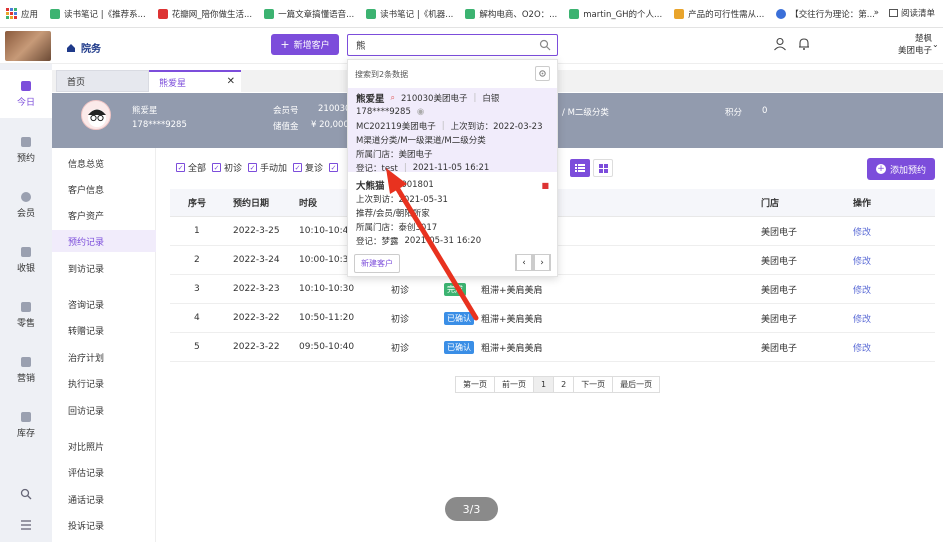  What do you see at coordinates (26, 94) in the screenshot?
I see `nav-today: 今日` at bounding box center [26, 94].